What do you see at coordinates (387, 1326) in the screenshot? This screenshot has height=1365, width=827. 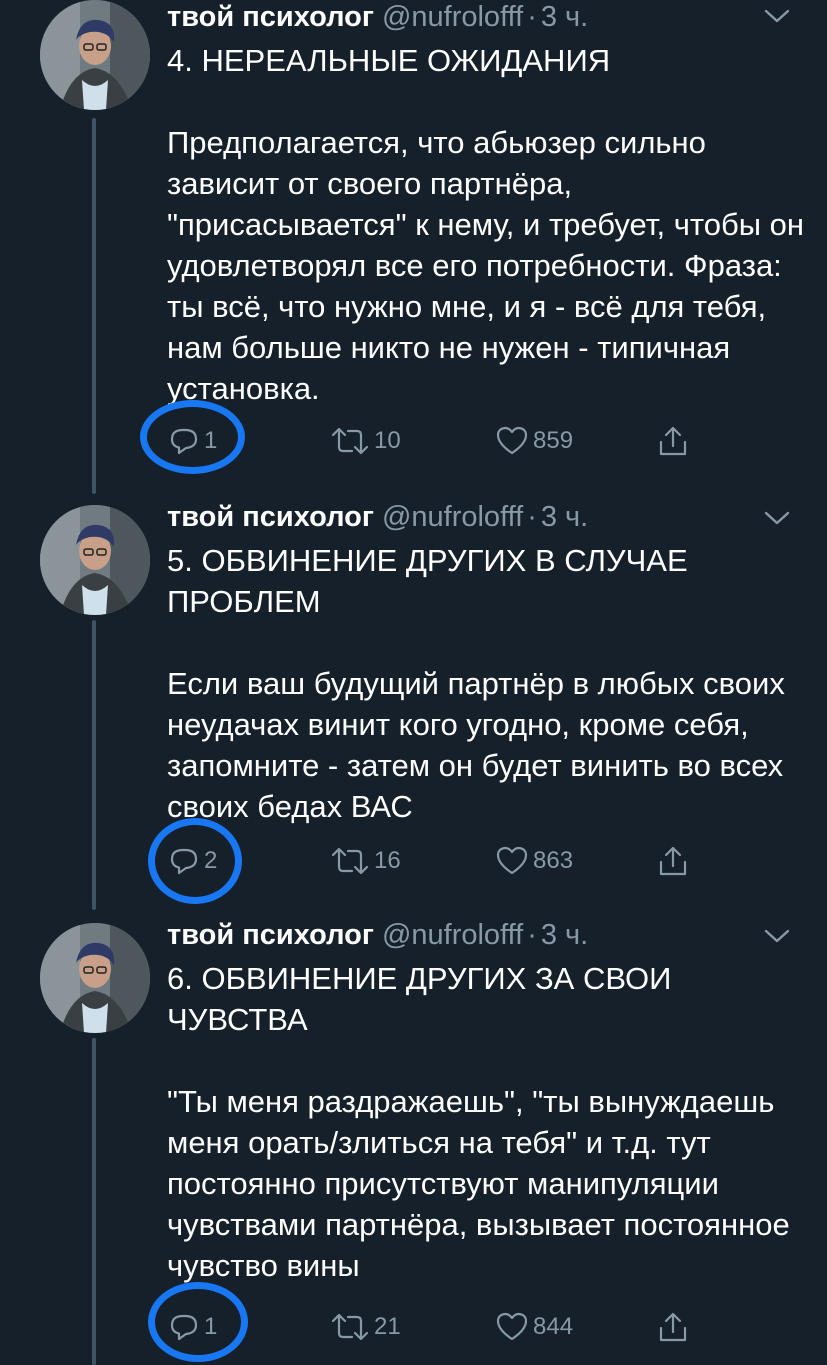 I see `retweet-count: 21` at bounding box center [387, 1326].